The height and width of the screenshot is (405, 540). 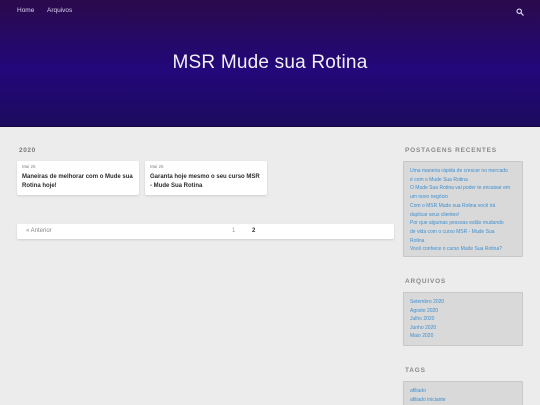 I want to click on site-title: MSR Mude sua Rotina, so click(x=270, y=63).